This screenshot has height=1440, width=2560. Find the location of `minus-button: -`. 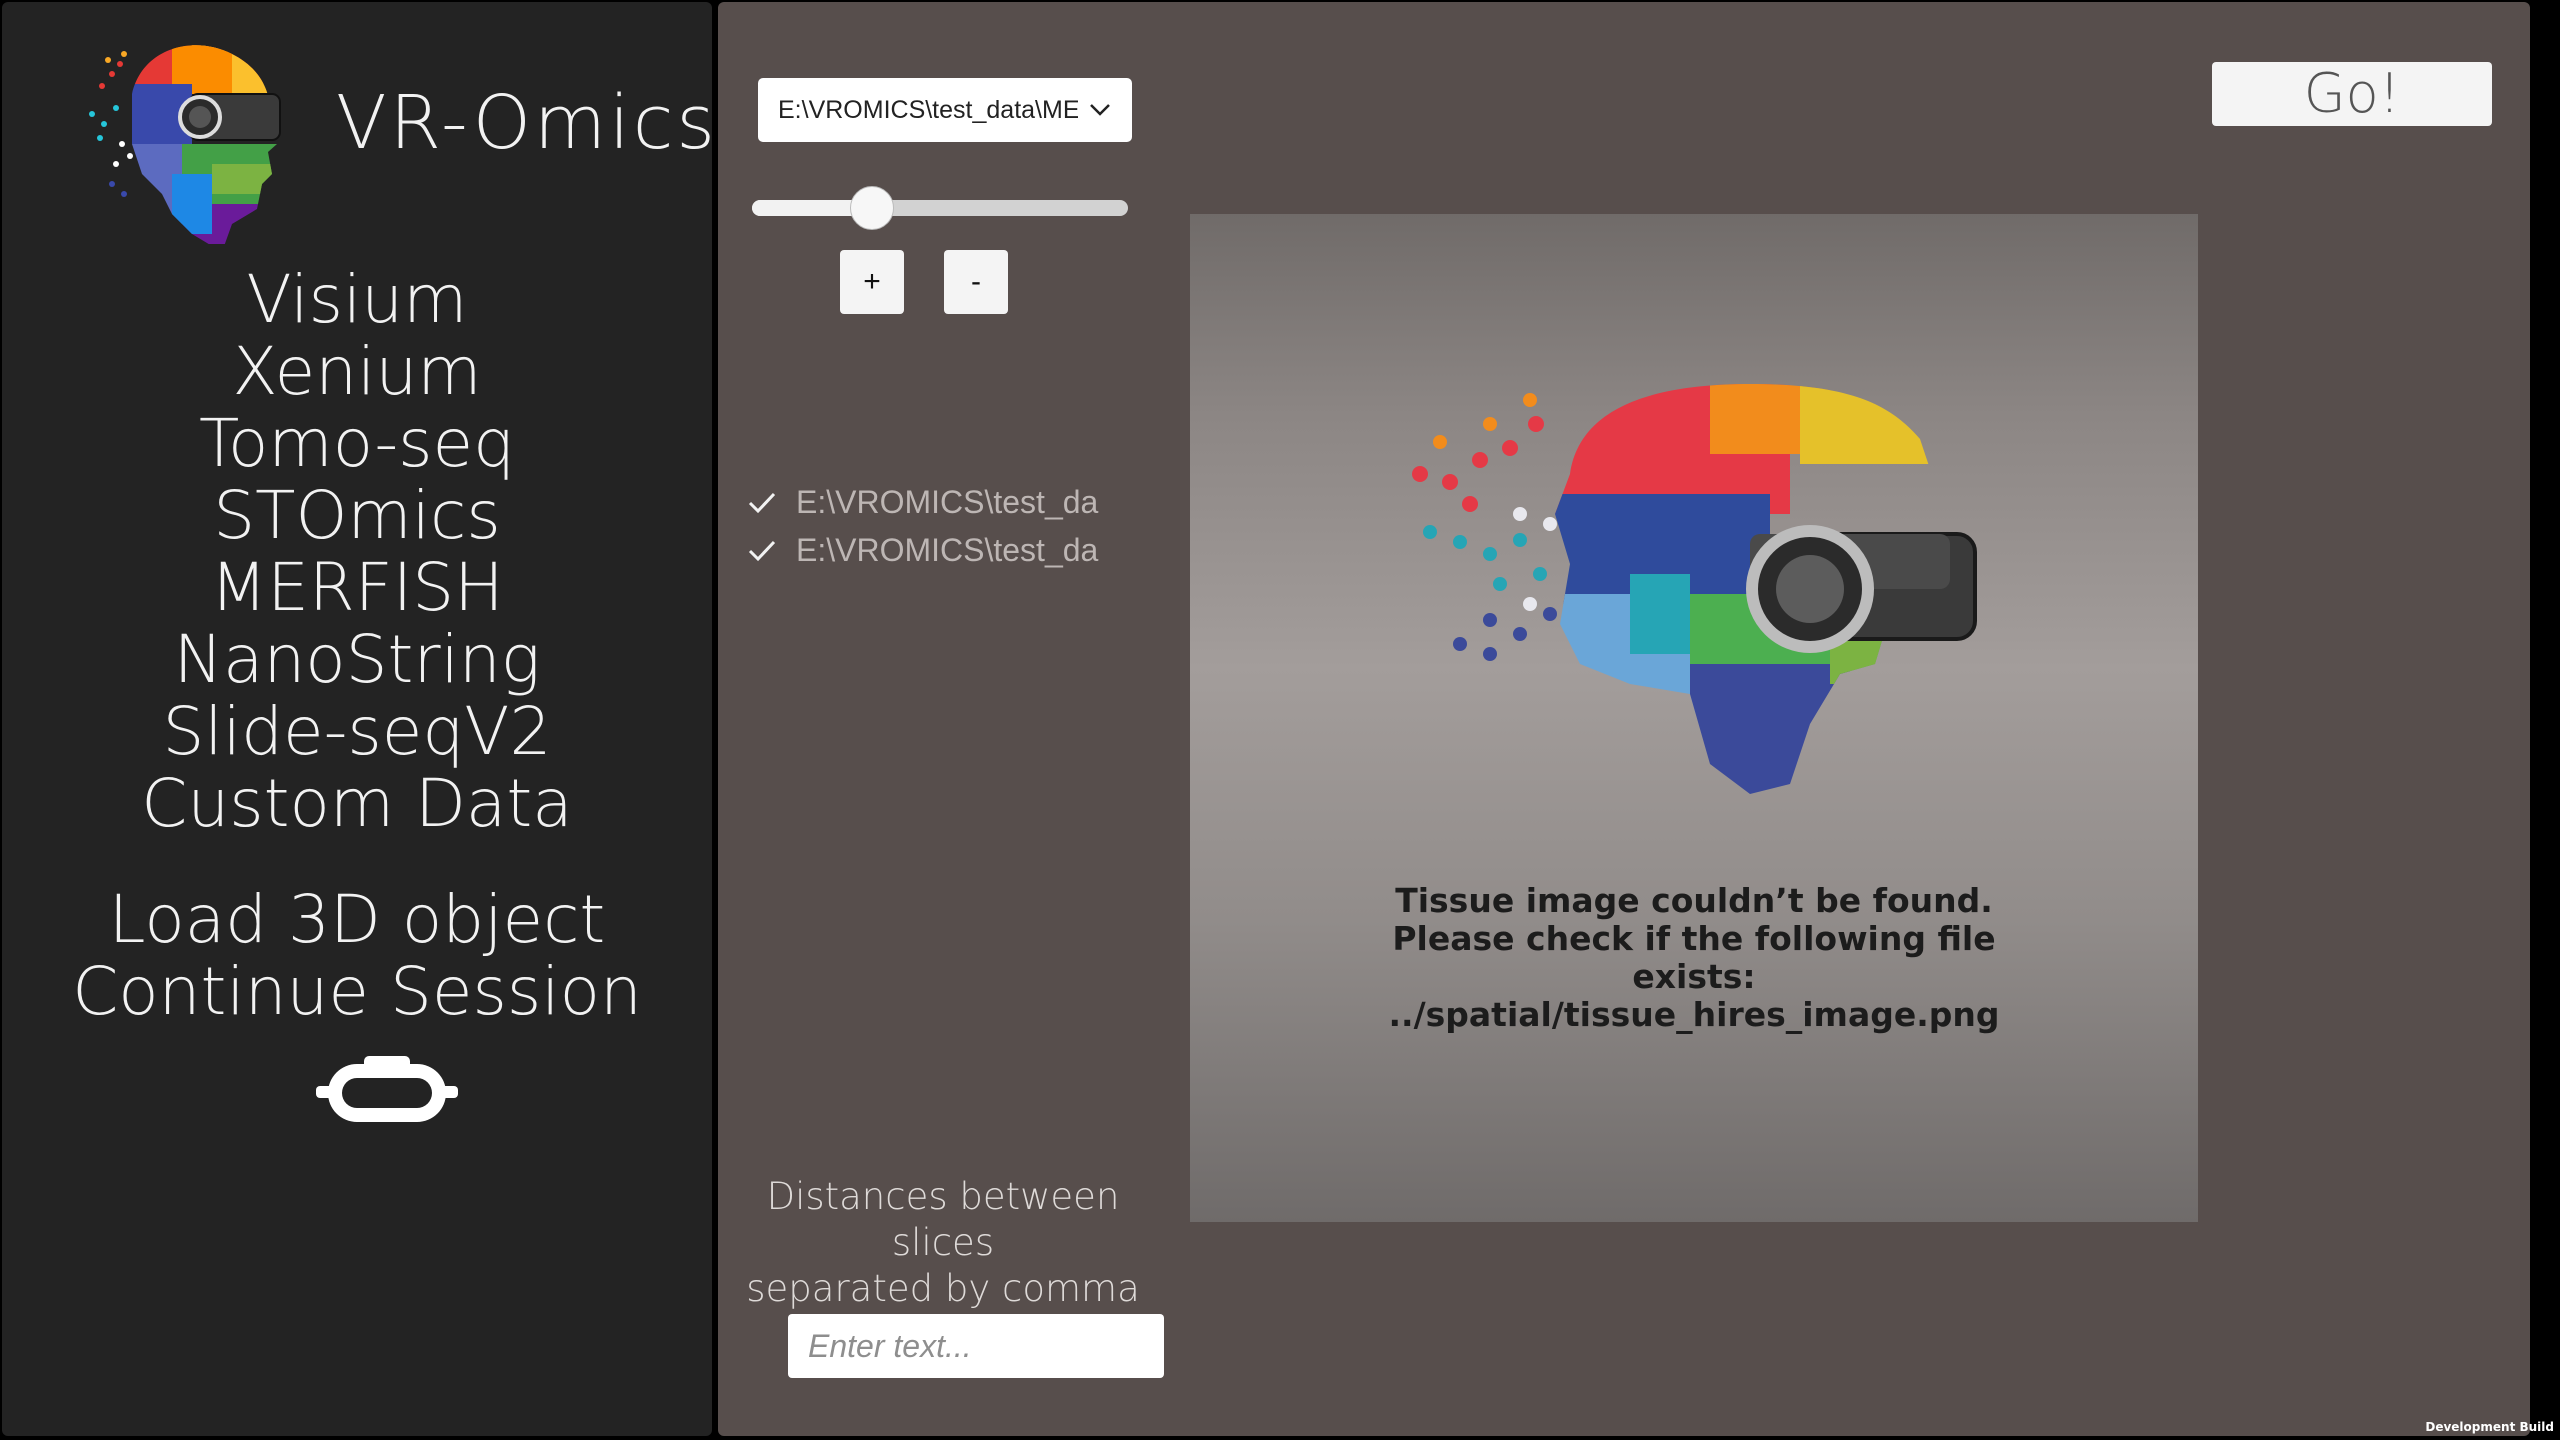

minus-button: - is located at coordinates (976, 282).